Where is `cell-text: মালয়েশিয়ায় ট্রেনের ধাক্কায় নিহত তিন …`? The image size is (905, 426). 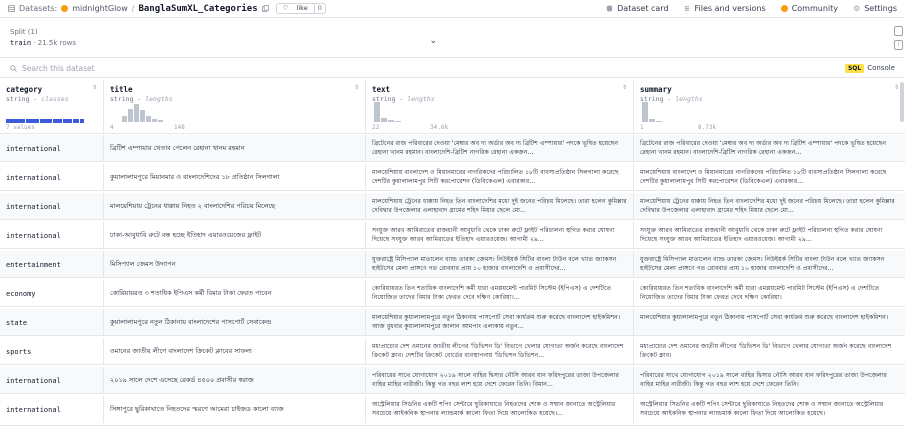 cell-text: মালয়েশিয়ায় ট্রেনের ধাক্কায় নিহত তিন … is located at coordinates (500, 206).